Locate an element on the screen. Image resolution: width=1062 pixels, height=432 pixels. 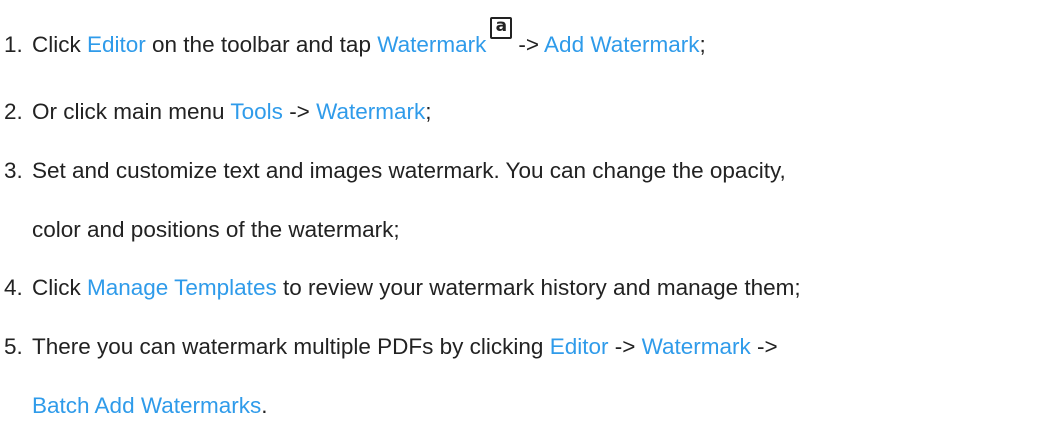
step-3-continuation: color and positions of the watermark; is located at coordinates (216, 229).